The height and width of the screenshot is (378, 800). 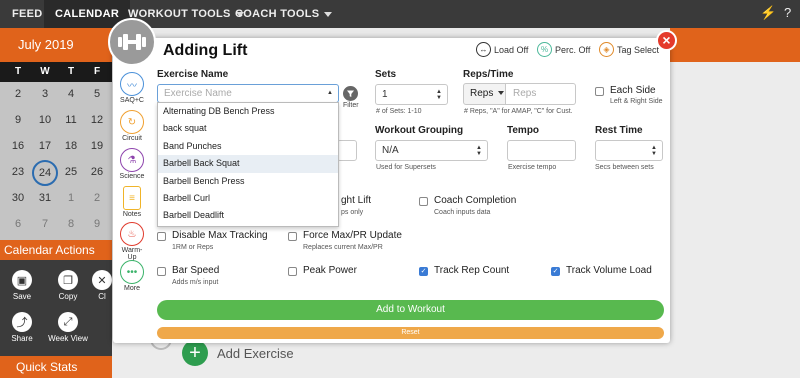 I want to click on weekday-label: T, so click(x=71, y=71).